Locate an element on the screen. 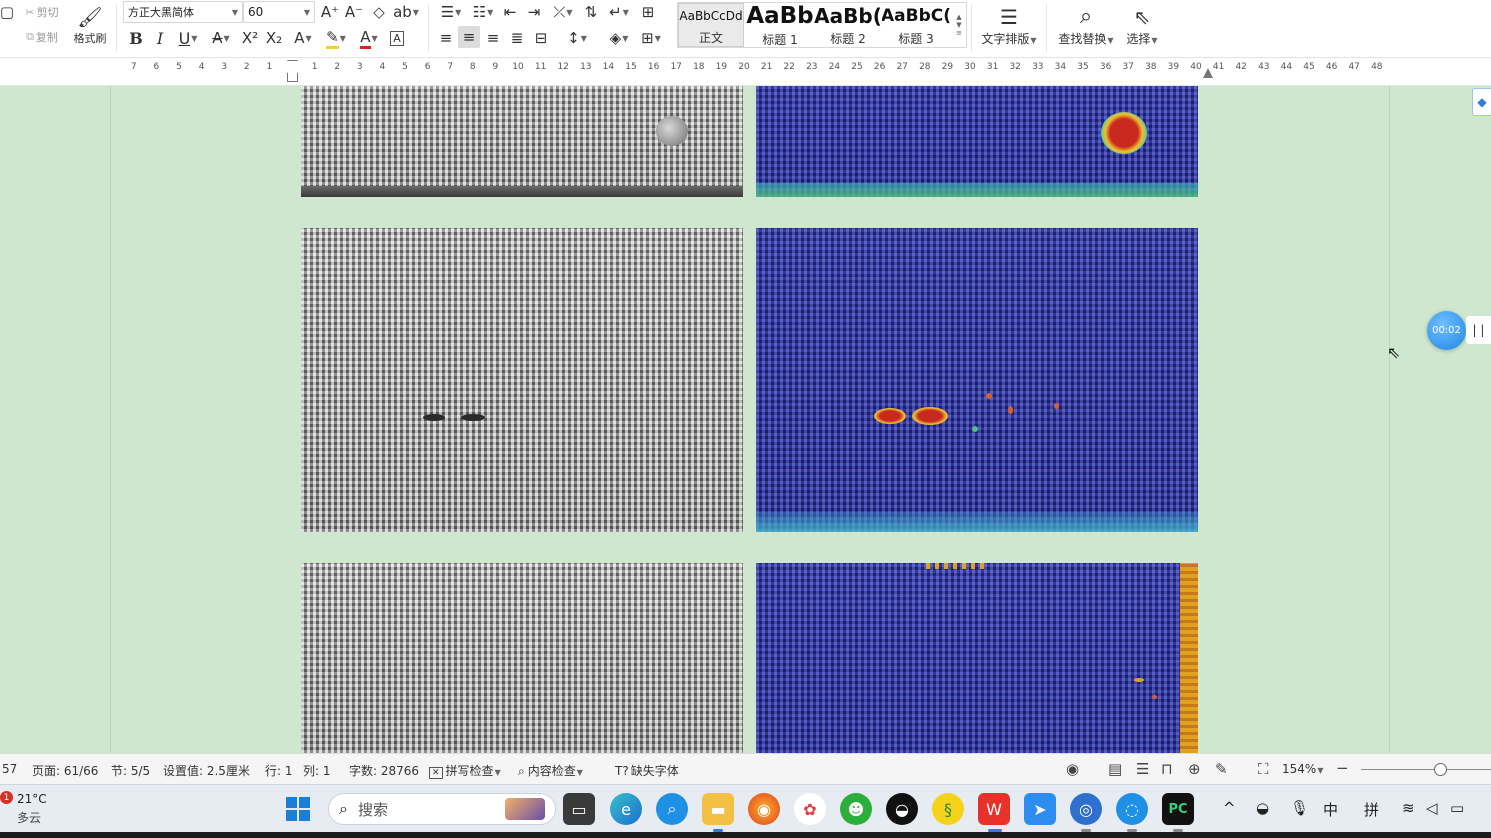 The width and height of the screenshot is (1491, 838). fit-page-icon: ⛶ is located at coordinates (1263, 769).